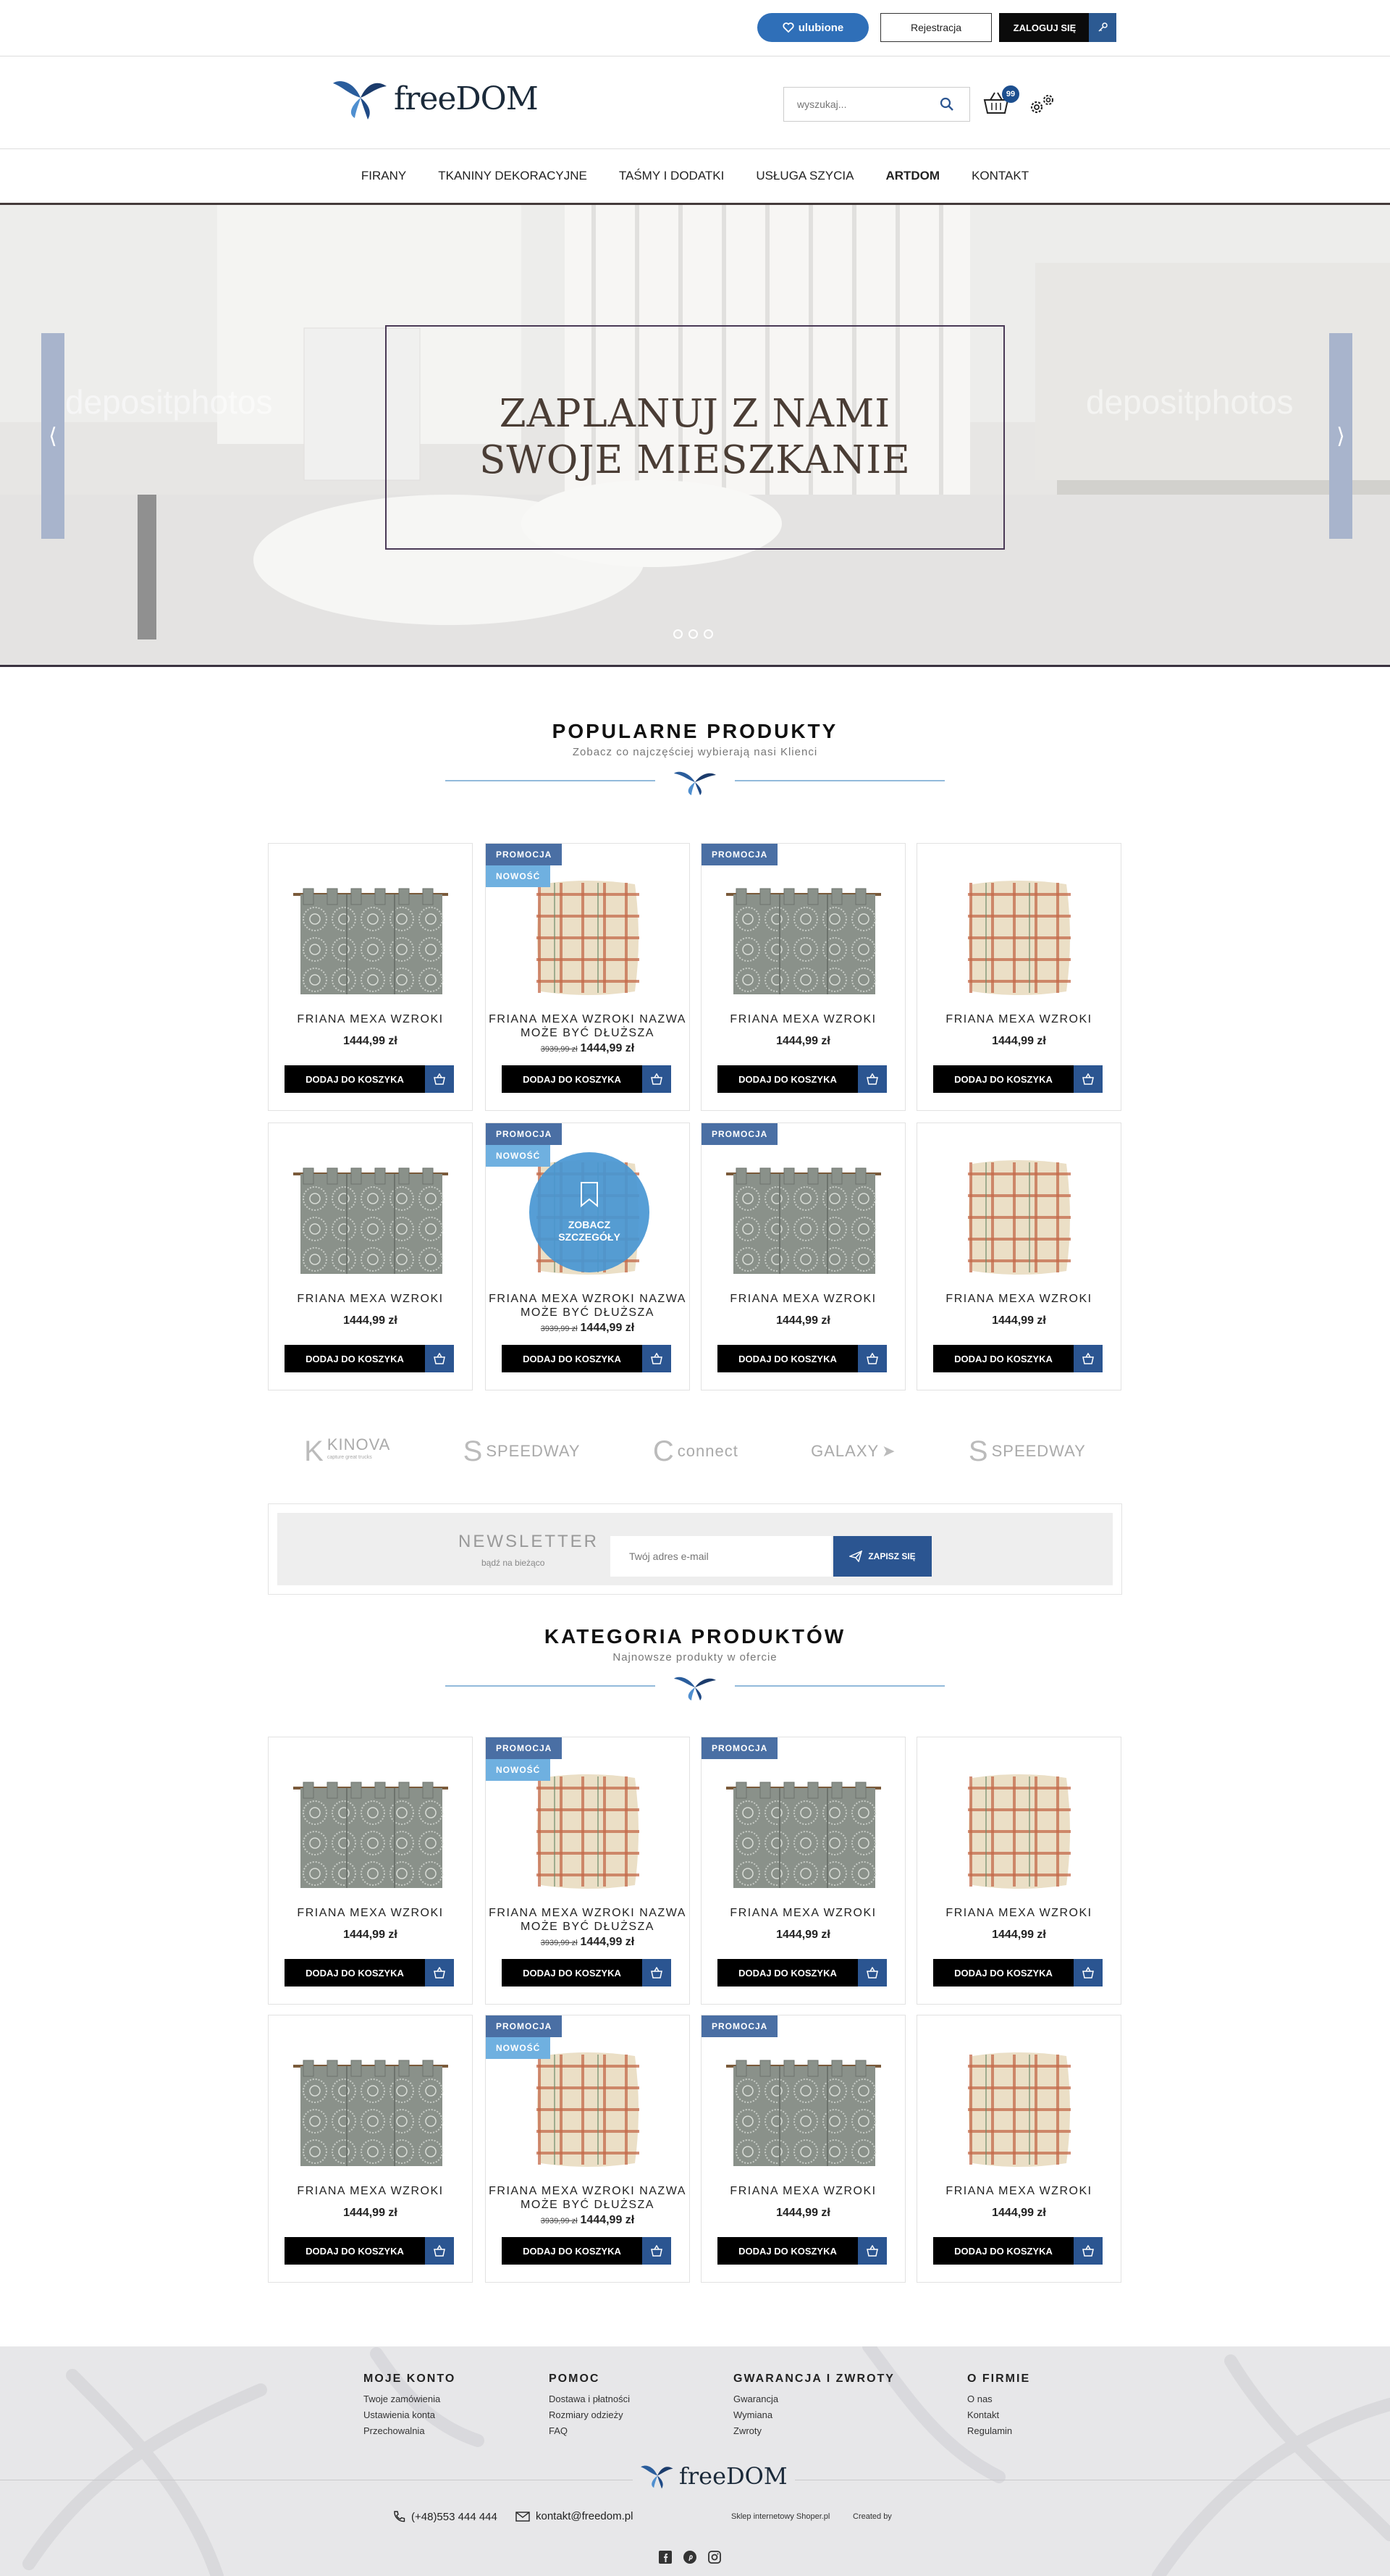 The image size is (1390, 2576). Describe the element at coordinates (1103, 27) in the screenshot. I see `key-icon` at that location.